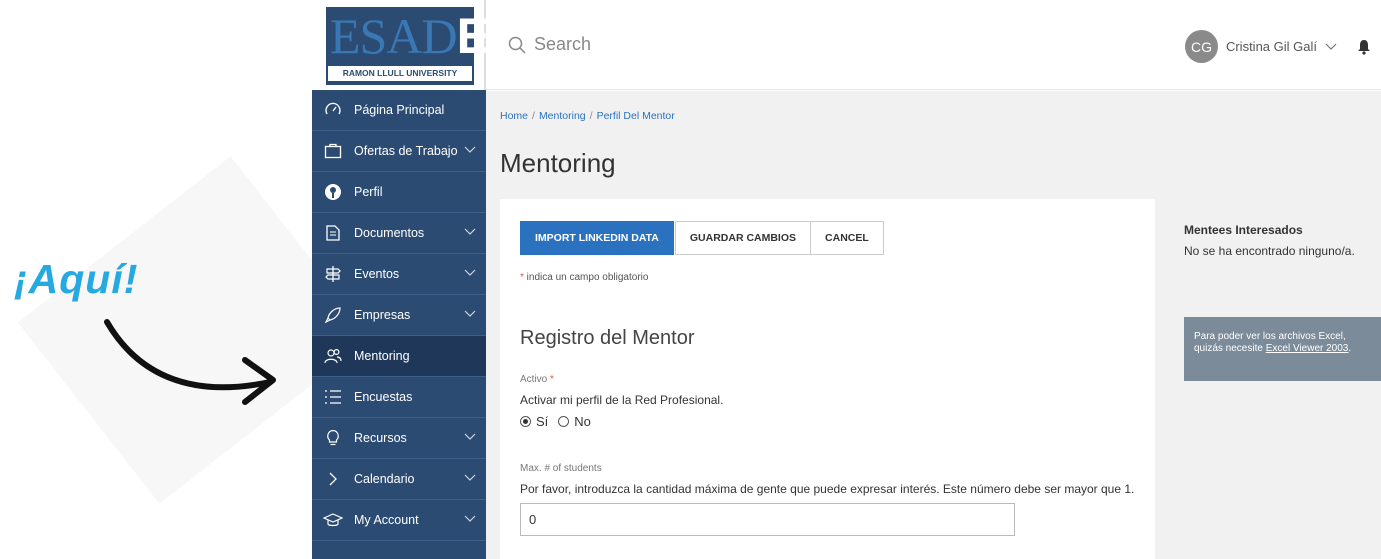 Image resolution: width=1381 pixels, height=559 pixels. Describe the element at coordinates (1271, 46) in the screenshot. I see `user-name: Cristina Gil Galí` at that location.